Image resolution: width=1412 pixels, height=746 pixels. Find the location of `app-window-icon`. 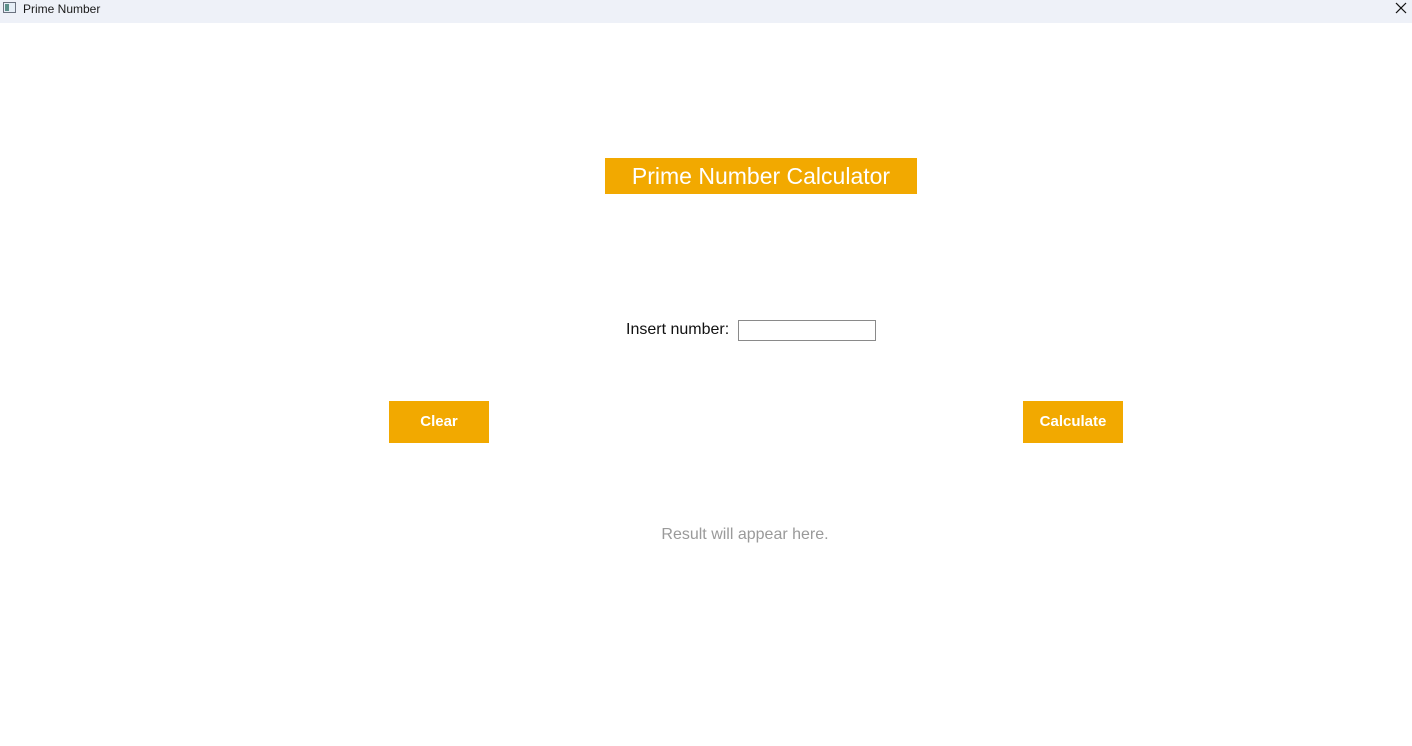

app-window-icon is located at coordinates (9, 7).